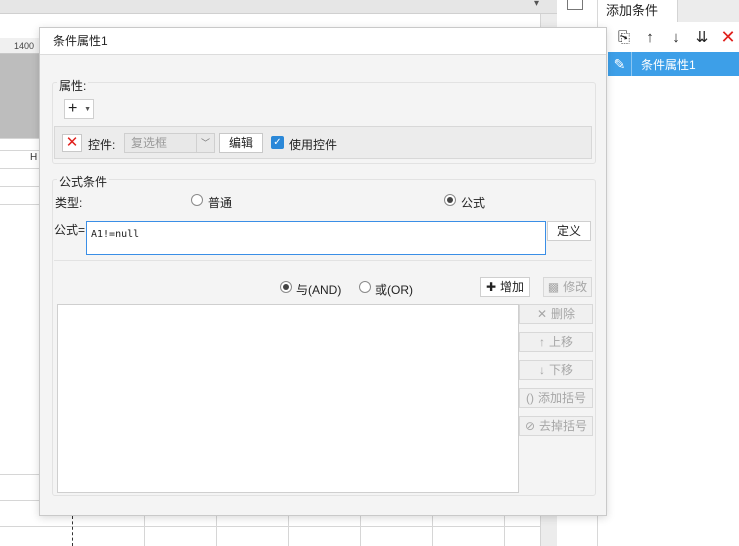 Image resolution: width=739 pixels, height=546 pixels. I want to click on delete-icon: ✕, so click(728, 37).